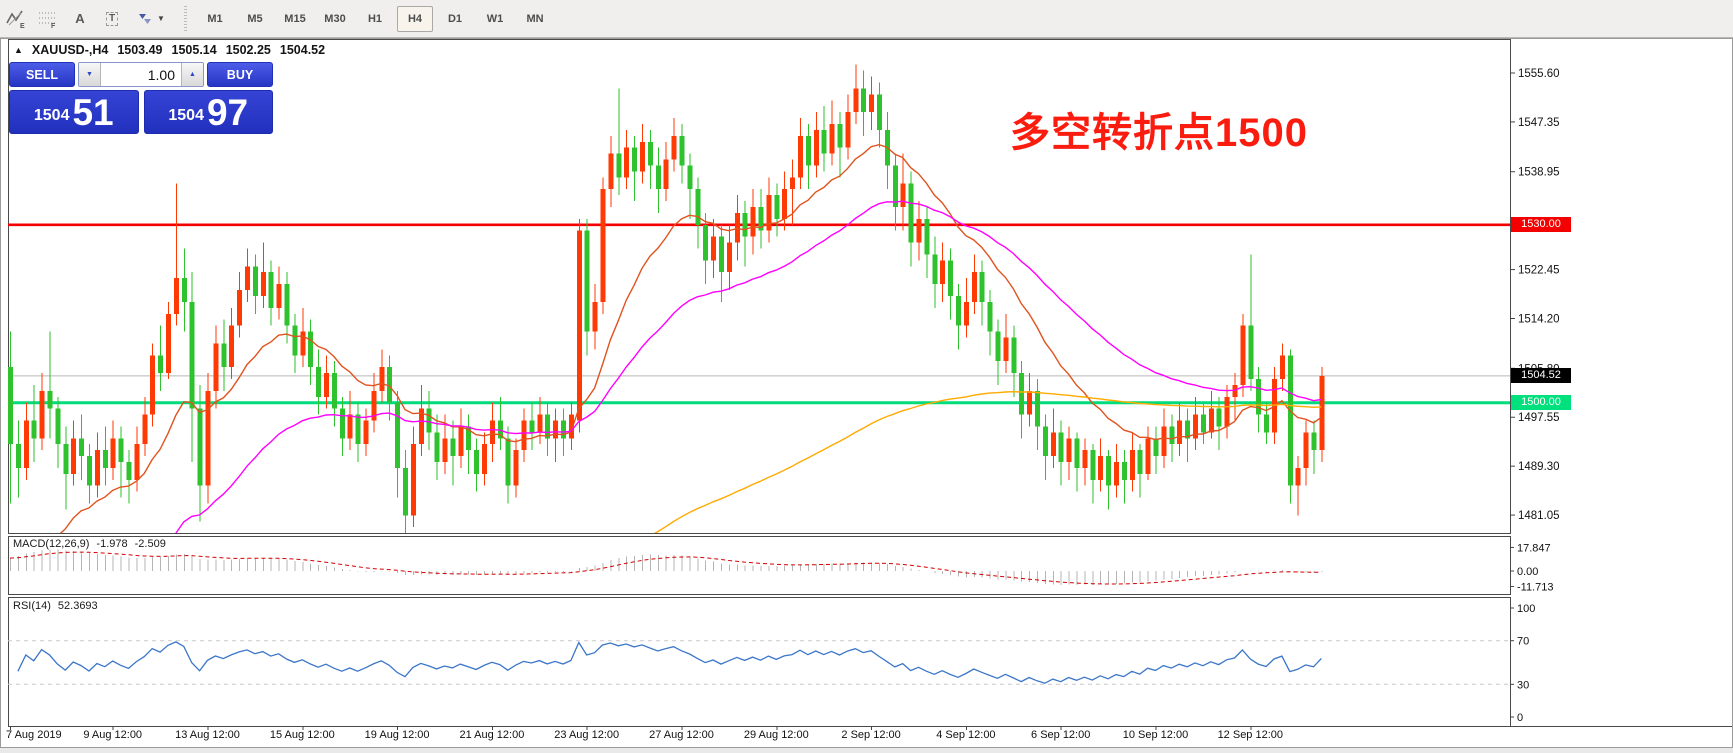 This screenshot has height=753, width=1733. I want to click on grid-icon: F, so click(47, 20).